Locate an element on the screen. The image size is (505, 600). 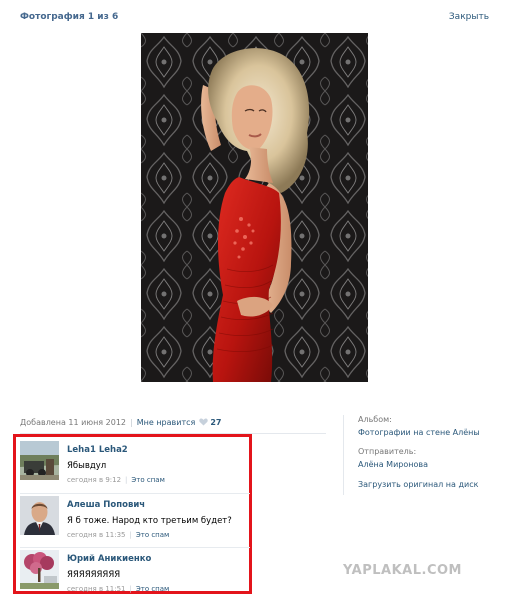
album-info: Альбом: Фотографии на стене Алёны is located at coordinates (419, 426).